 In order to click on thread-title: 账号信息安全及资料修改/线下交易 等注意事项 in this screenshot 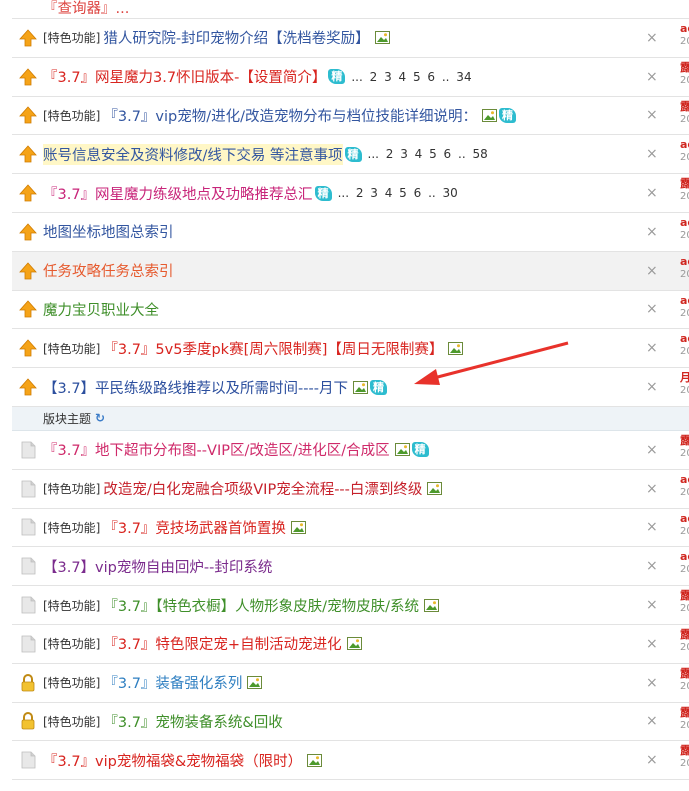, I will do `click(193, 154)`.